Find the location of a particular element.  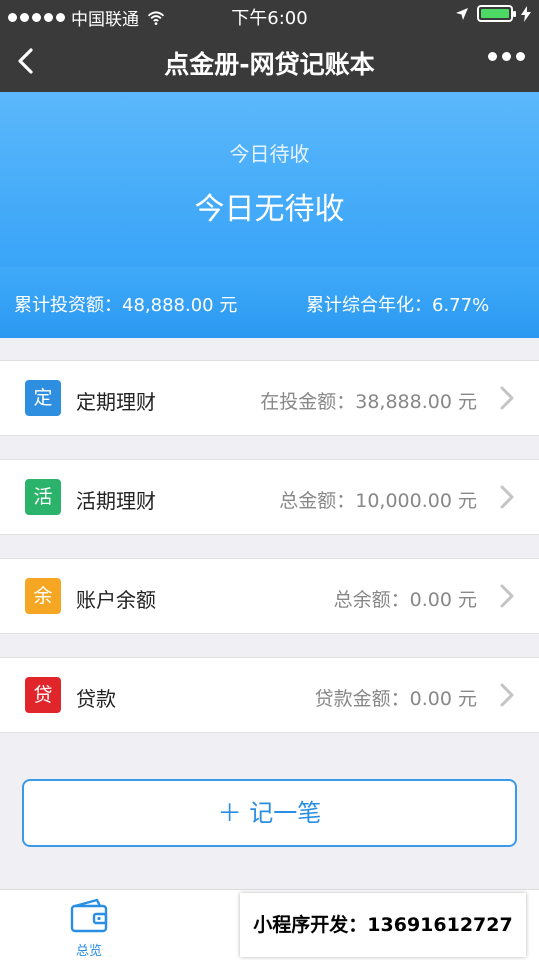

today-receivable-label: 今日待收 is located at coordinates (269, 154).